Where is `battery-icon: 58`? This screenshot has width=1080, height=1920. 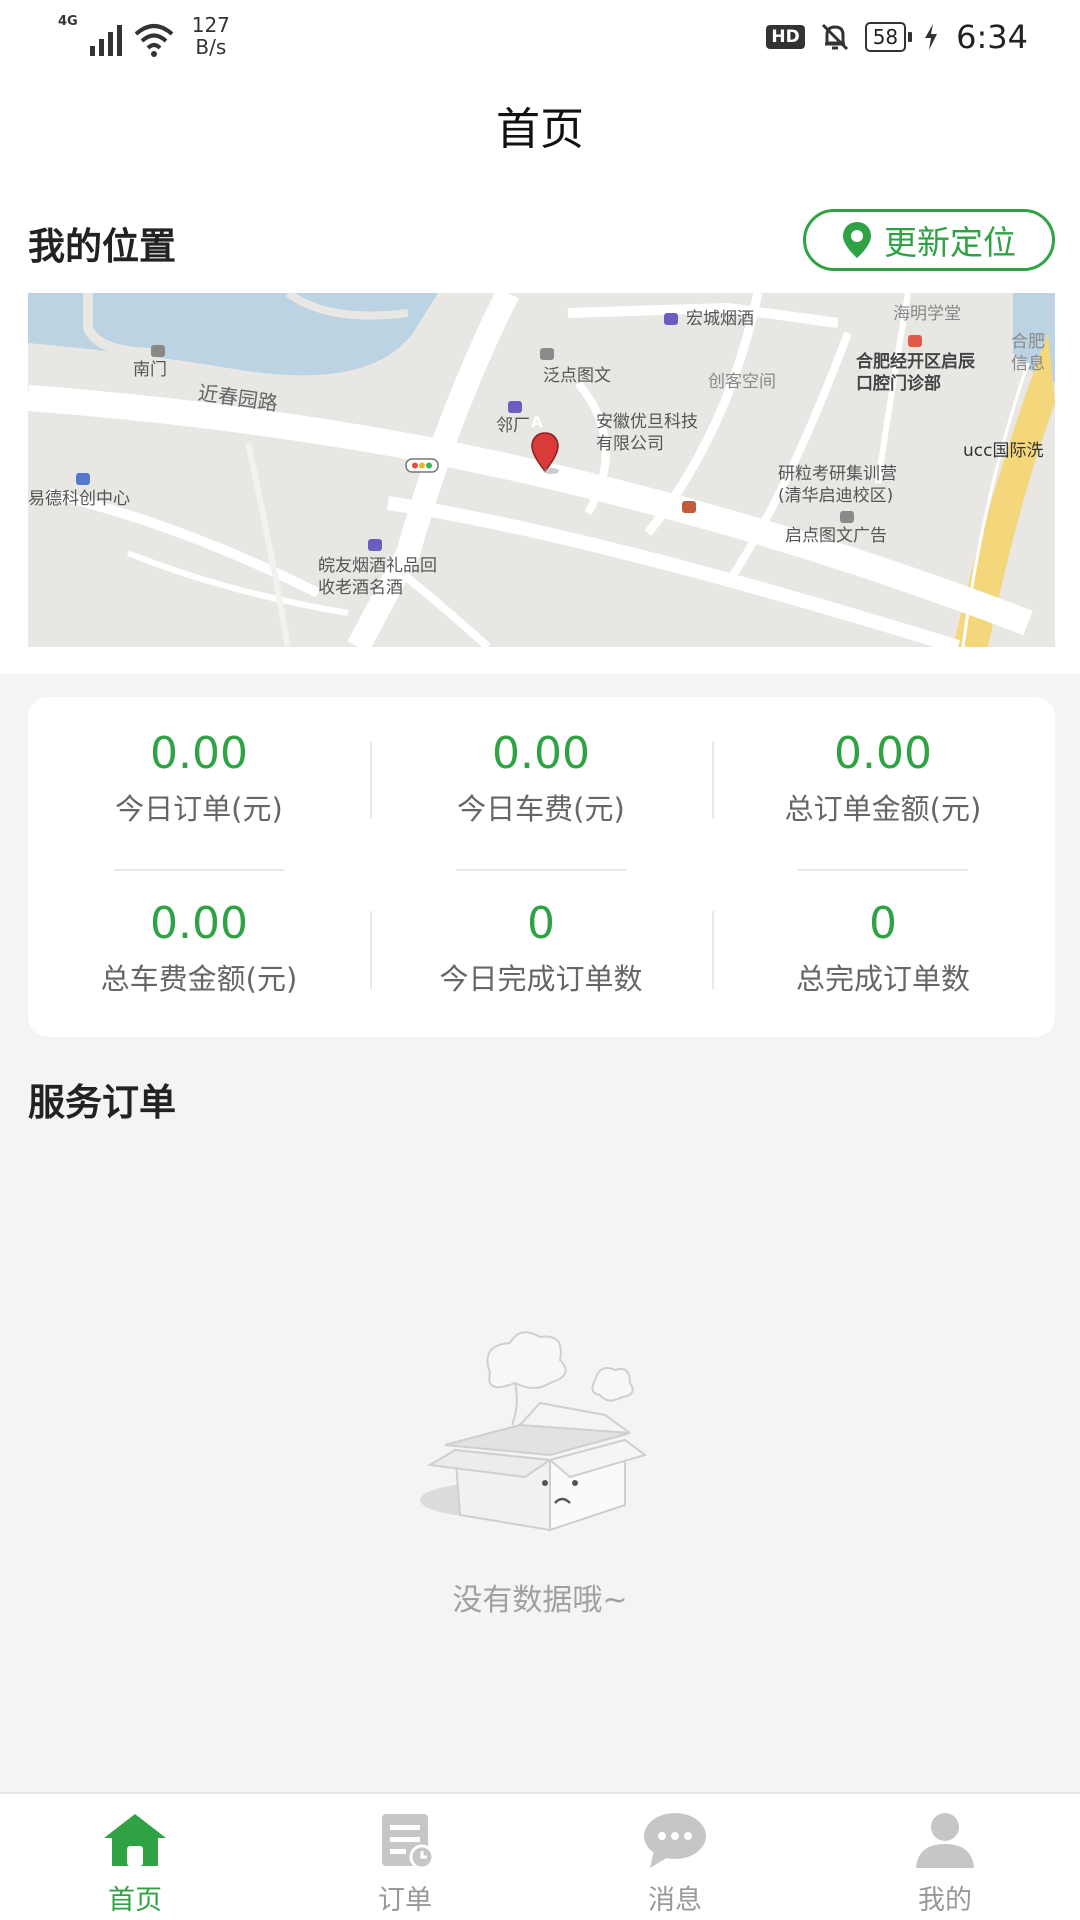
battery-icon: 58 is located at coordinates (888, 37).